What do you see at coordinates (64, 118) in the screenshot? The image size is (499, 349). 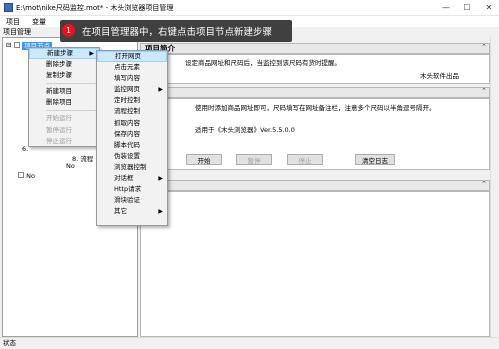 I see `menu-start-run: 开始运行` at bounding box center [64, 118].